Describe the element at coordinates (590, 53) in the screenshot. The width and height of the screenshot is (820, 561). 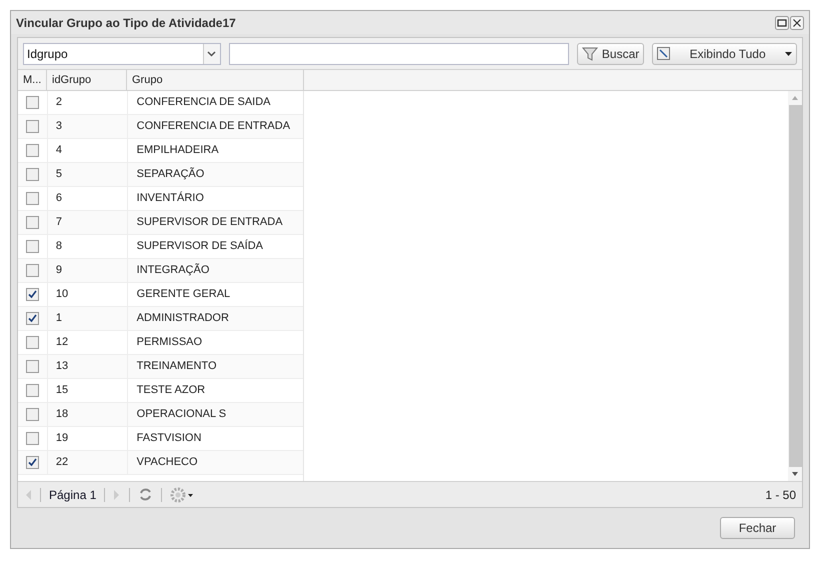
I see `funnel-icon` at that location.